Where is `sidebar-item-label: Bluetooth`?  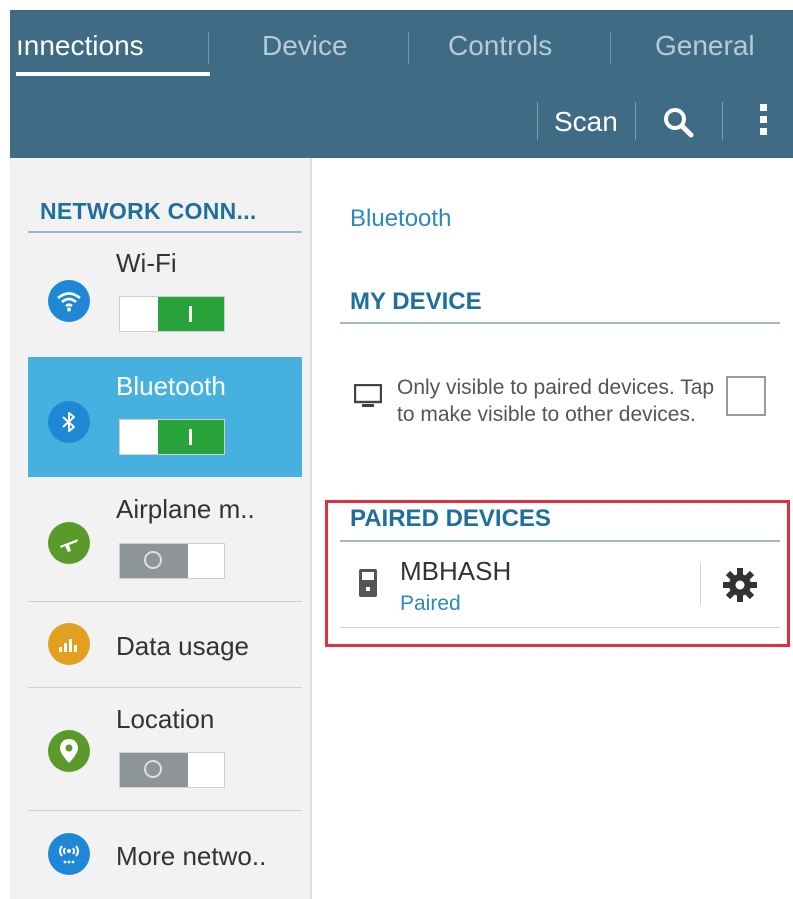 sidebar-item-label: Bluetooth is located at coordinates (171, 386).